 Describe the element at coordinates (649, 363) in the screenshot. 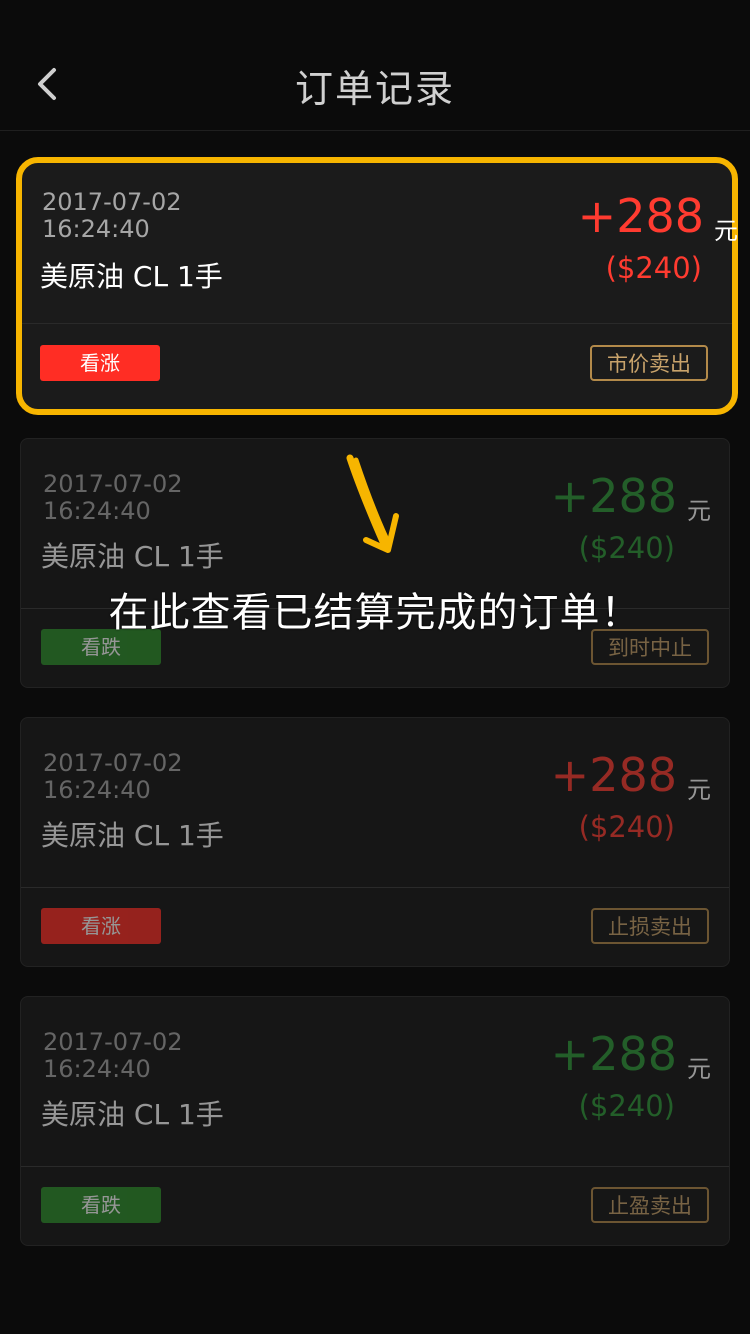

I see `sell-button: 市价卖出` at that location.